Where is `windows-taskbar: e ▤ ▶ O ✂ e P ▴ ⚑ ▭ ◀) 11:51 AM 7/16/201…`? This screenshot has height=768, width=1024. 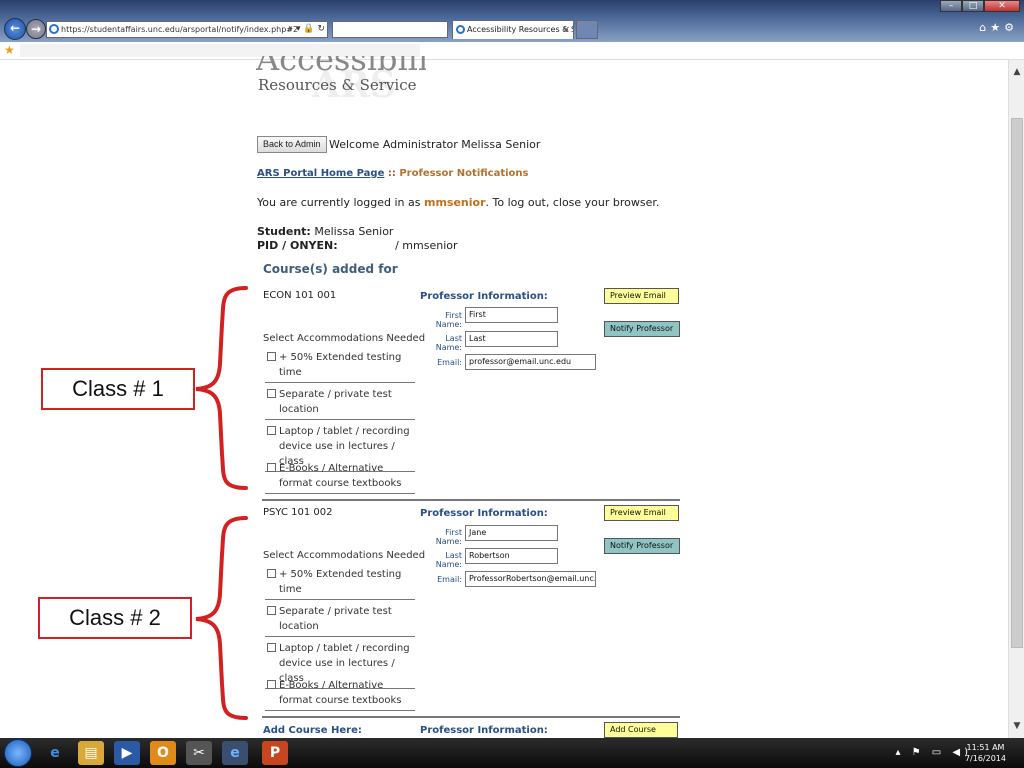
windows-taskbar: e ▤ ▶ O ✂ e P ▴ ⚑ ▭ ◀) 11:51 AM 7/16/201… is located at coordinates (512, 753).